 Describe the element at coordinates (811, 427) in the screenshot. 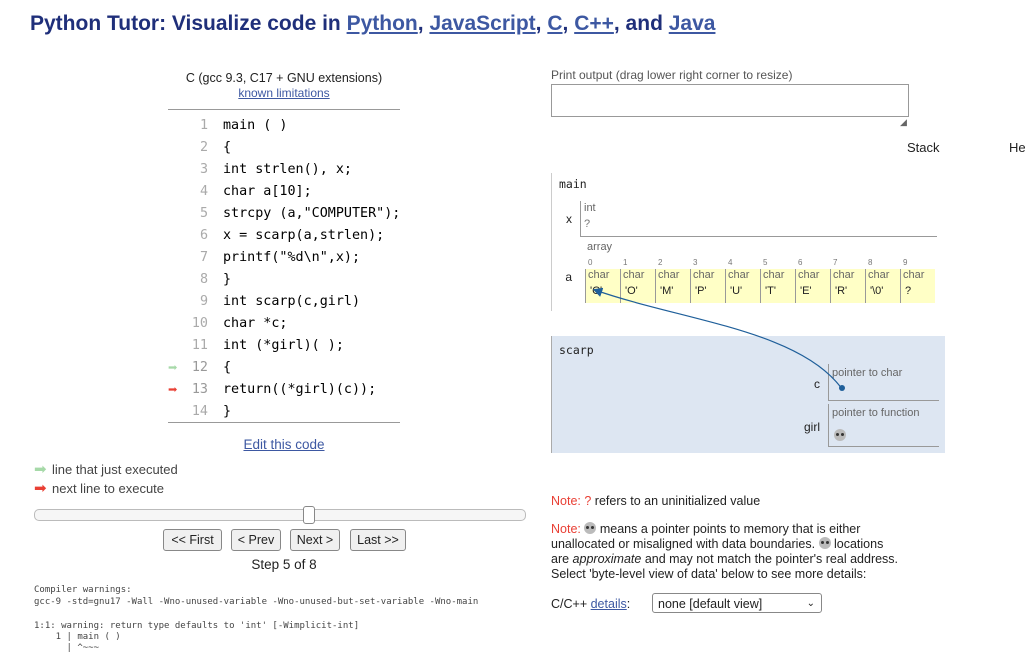

I see `variable-name-girl: girl` at that location.